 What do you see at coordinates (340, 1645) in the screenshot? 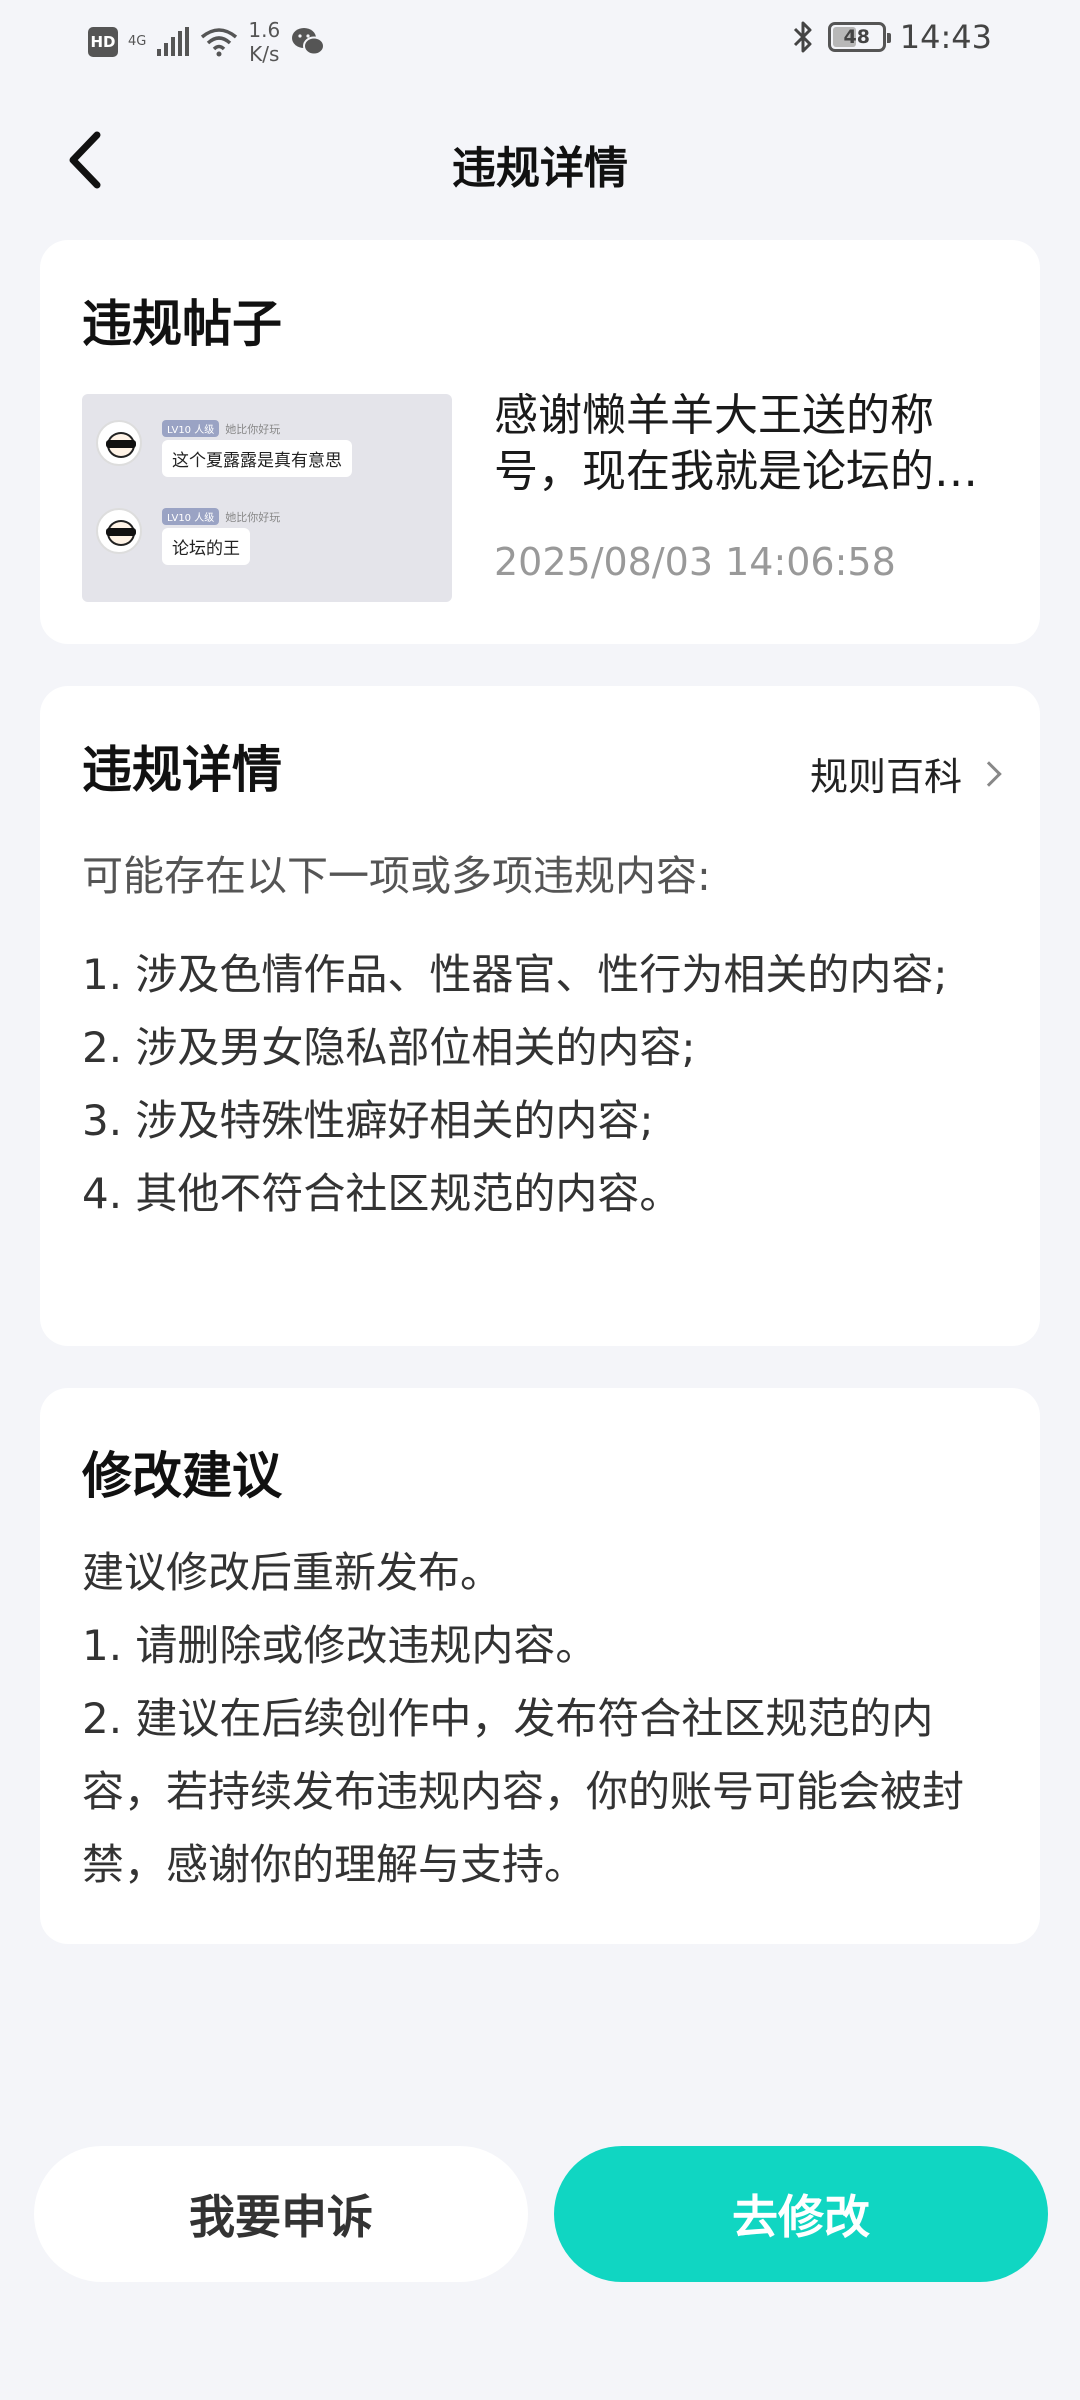
I see `suggestion-line: 1. 请删除或修改违规内容。` at bounding box center [340, 1645].